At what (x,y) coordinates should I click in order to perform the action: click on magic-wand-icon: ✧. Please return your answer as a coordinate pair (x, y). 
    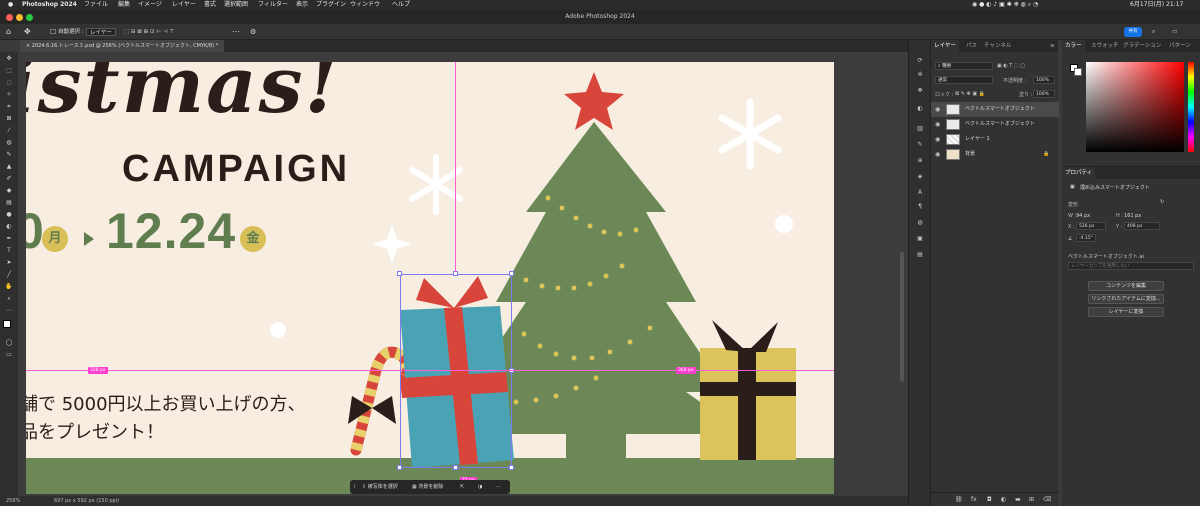
    Looking at the image, I should click on (9, 94).